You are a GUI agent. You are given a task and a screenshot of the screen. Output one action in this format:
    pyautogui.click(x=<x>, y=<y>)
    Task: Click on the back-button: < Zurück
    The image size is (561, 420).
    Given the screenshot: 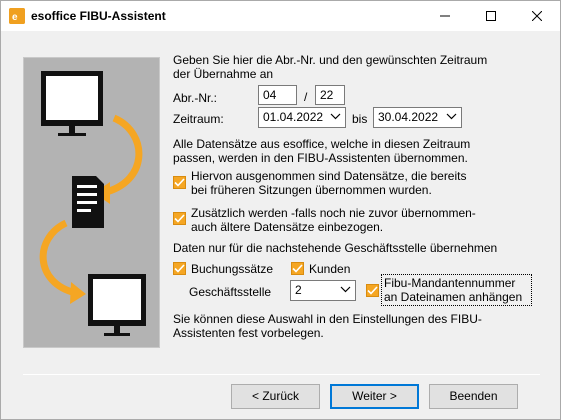 What is the action you would take?
    pyautogui.click(x=275, y=396)
    